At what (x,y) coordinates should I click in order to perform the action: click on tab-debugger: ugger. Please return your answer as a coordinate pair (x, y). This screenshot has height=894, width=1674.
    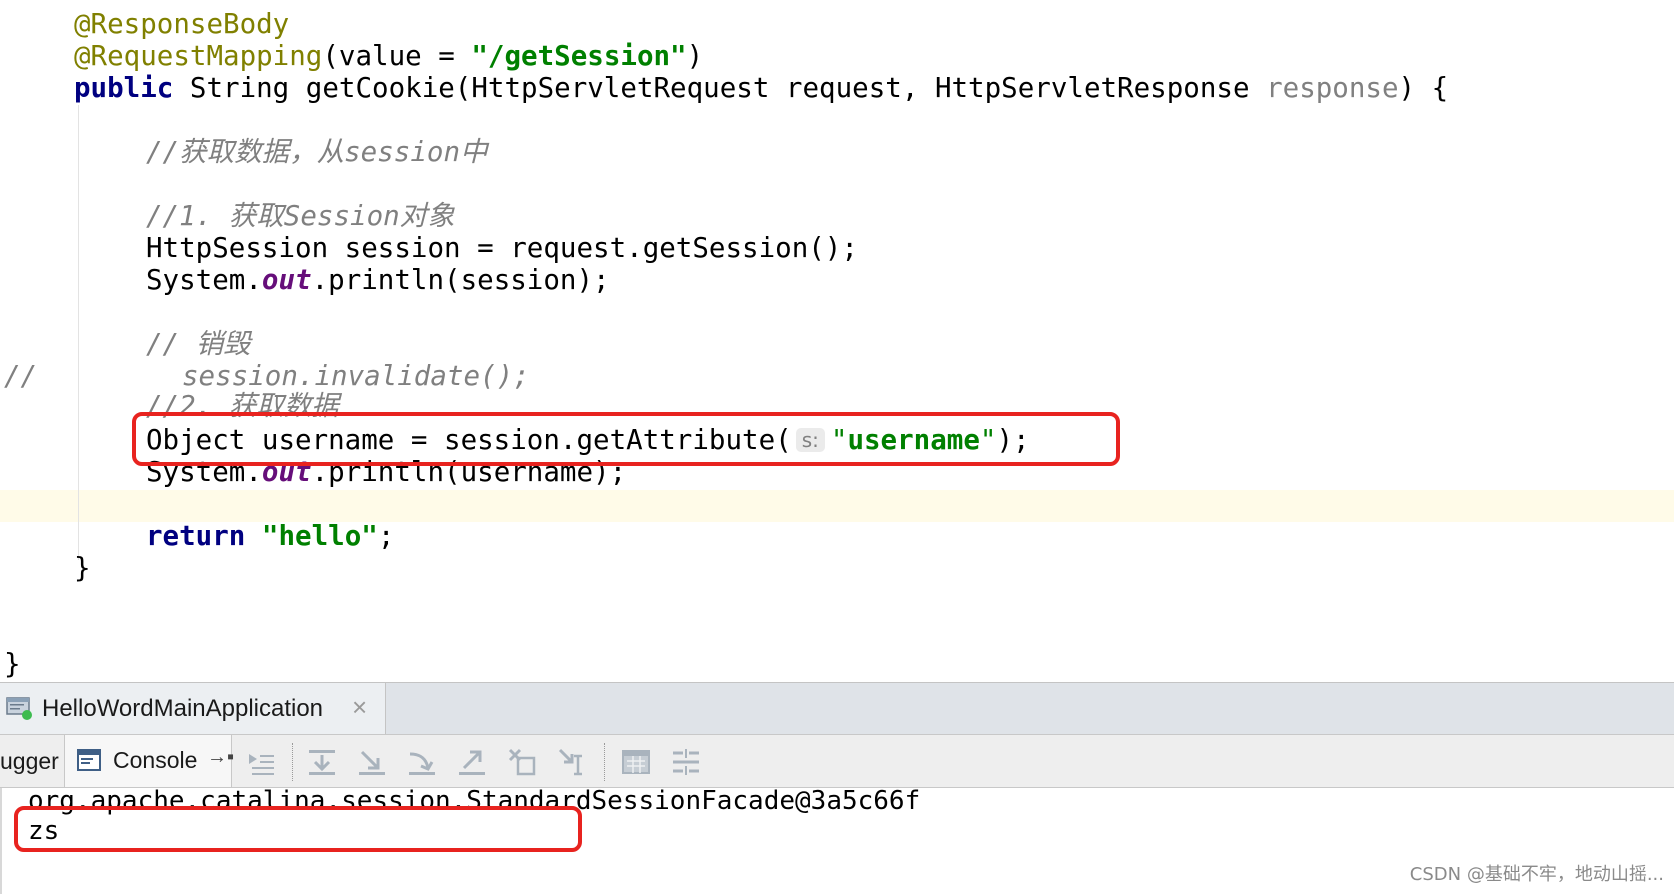
    Looking at the image, I should click on (29, 761).